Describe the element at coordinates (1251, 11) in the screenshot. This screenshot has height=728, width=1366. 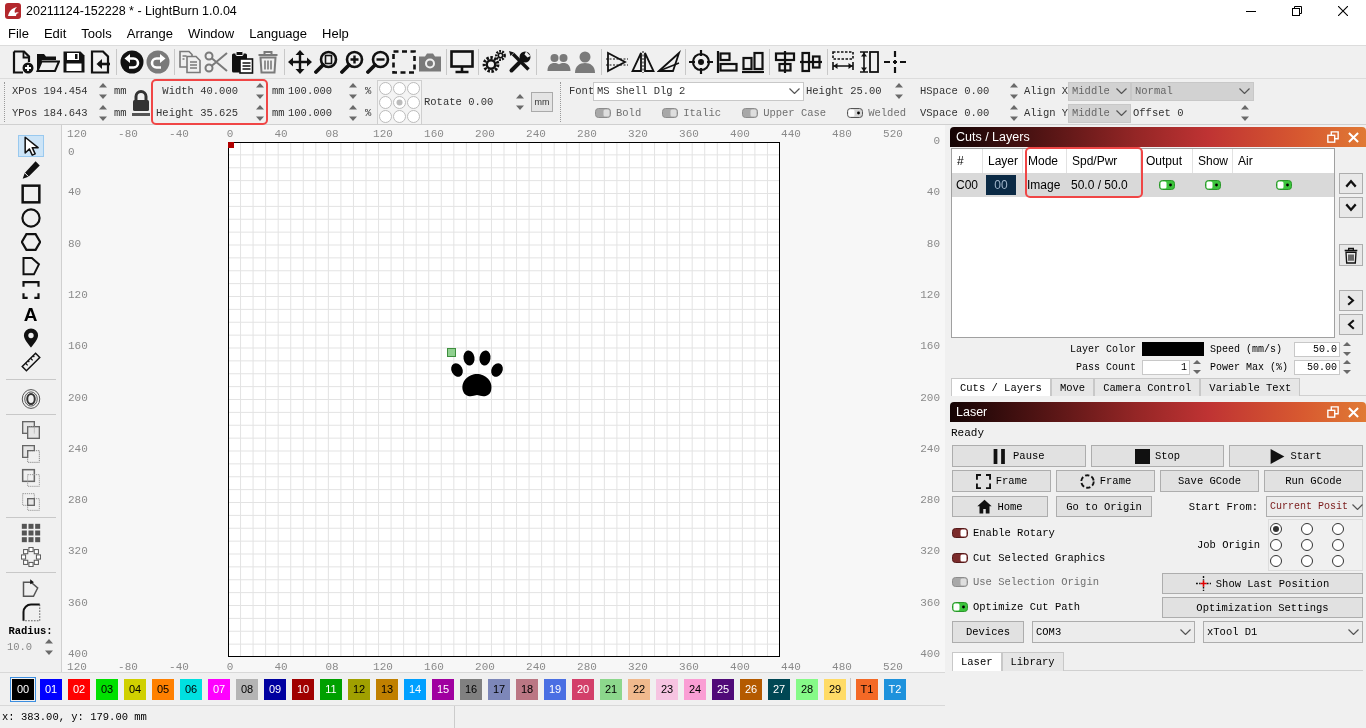
I see `minimize-icon` at that location.